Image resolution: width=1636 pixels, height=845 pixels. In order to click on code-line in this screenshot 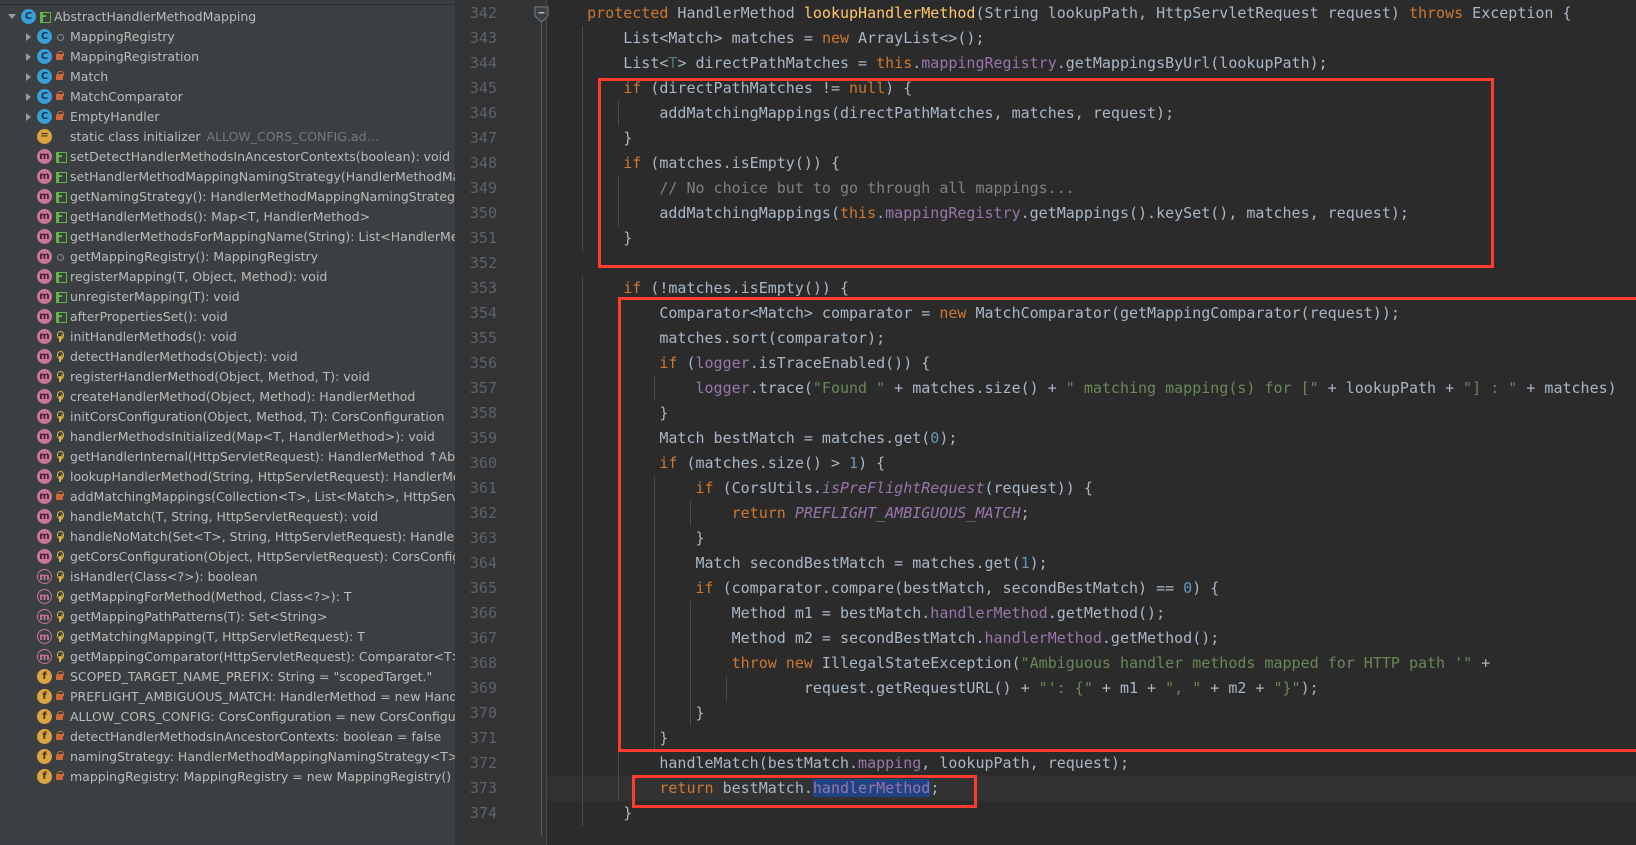, I will do `click(1091, 263)`.